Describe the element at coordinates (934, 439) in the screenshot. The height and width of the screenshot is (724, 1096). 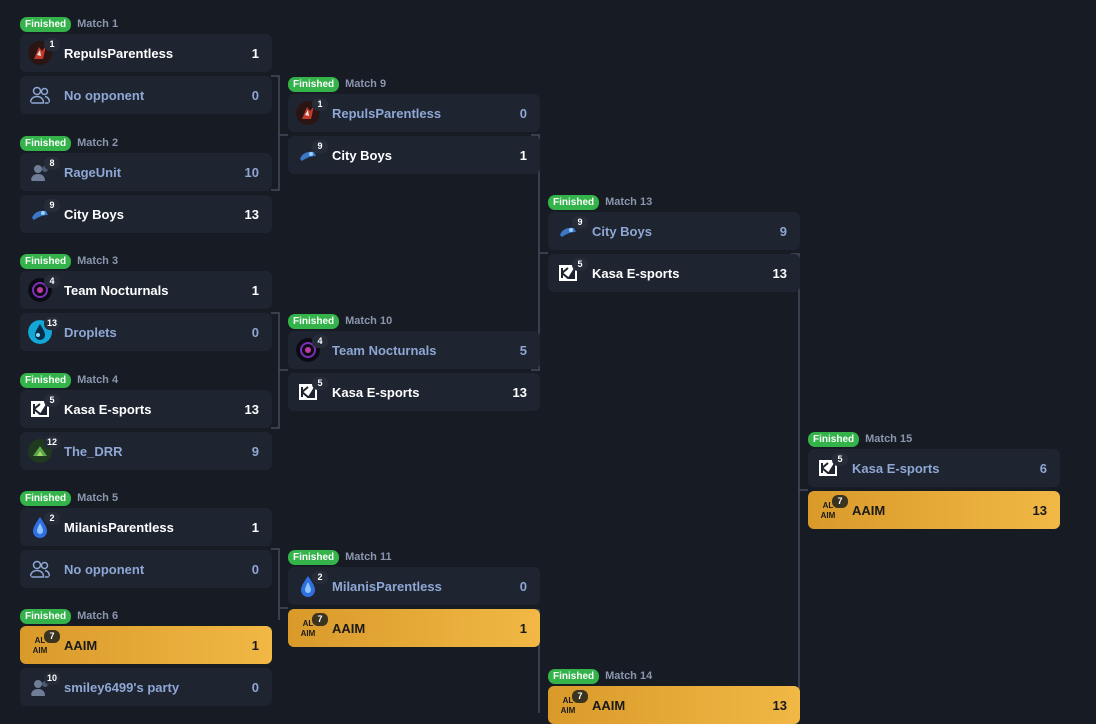
I see `match-header: Finished Match 15` at that location.